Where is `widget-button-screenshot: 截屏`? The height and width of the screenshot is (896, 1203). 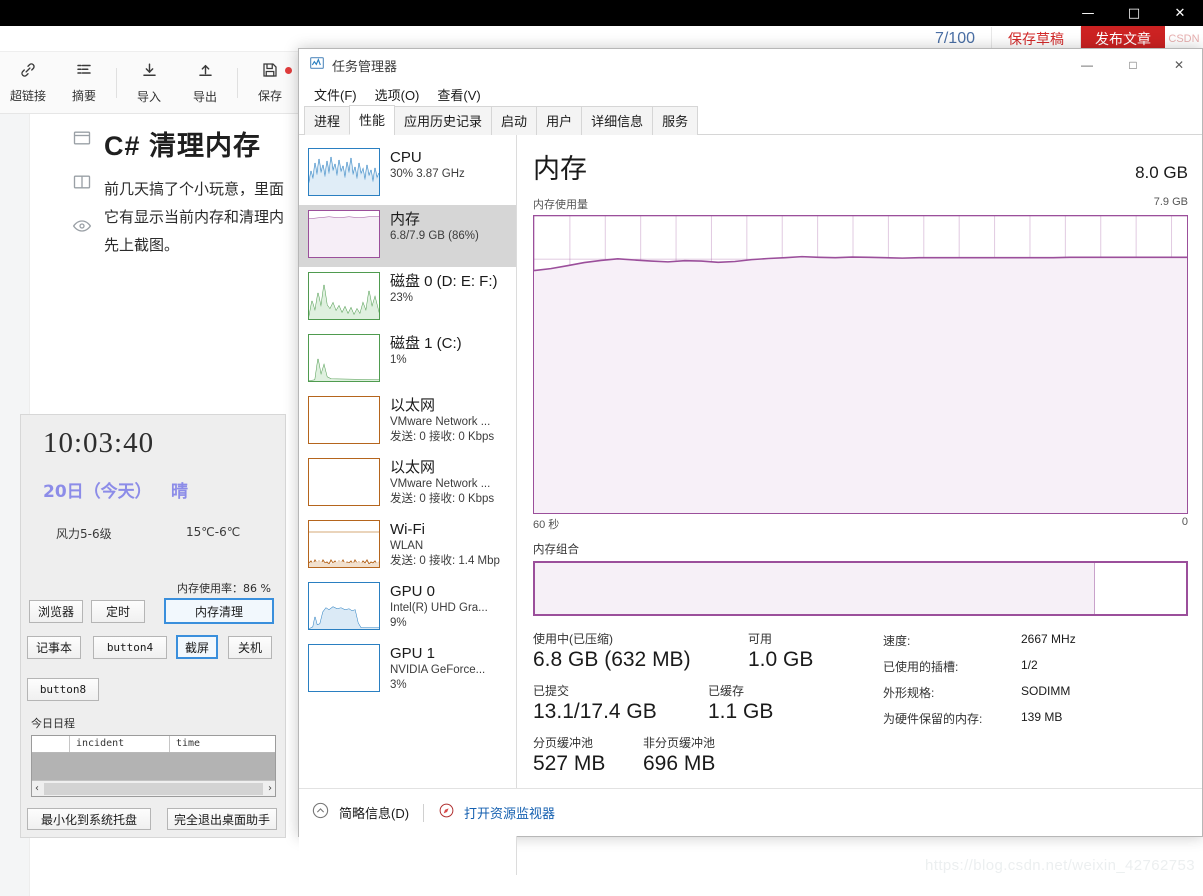 widget-button-screenshot: 截屏 is located at coordinates (197, 647).